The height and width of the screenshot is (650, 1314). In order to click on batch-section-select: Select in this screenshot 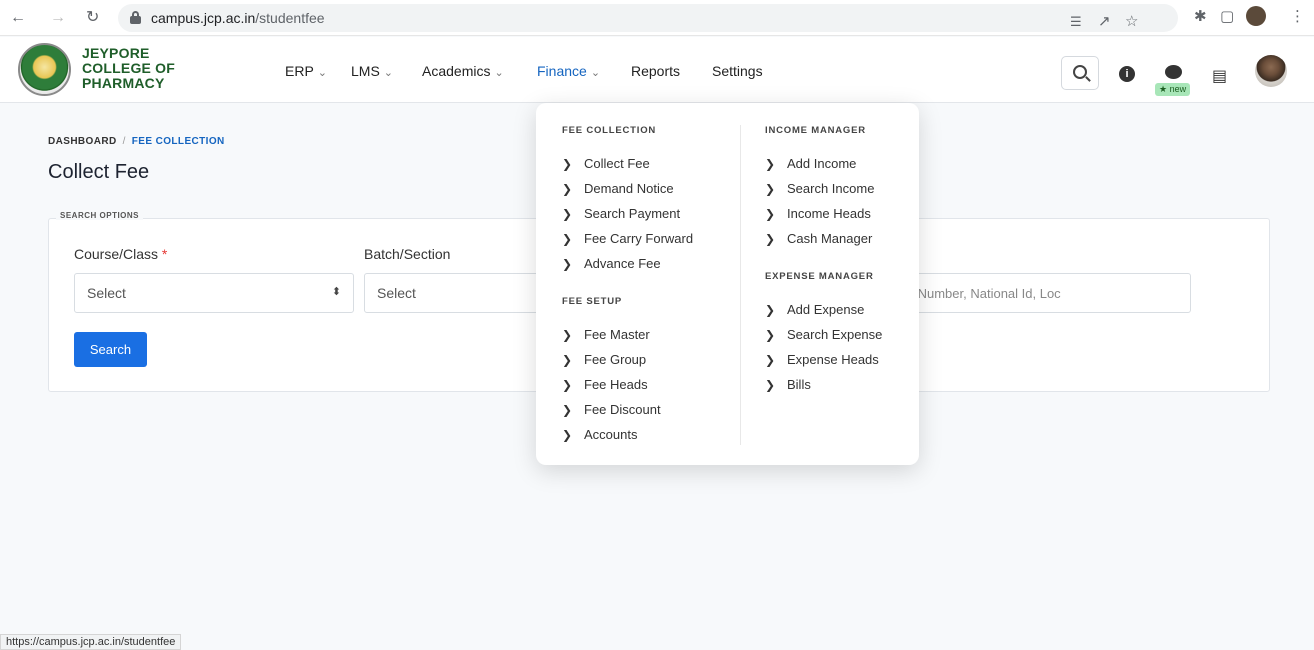, I will do `click(454, 293)`.